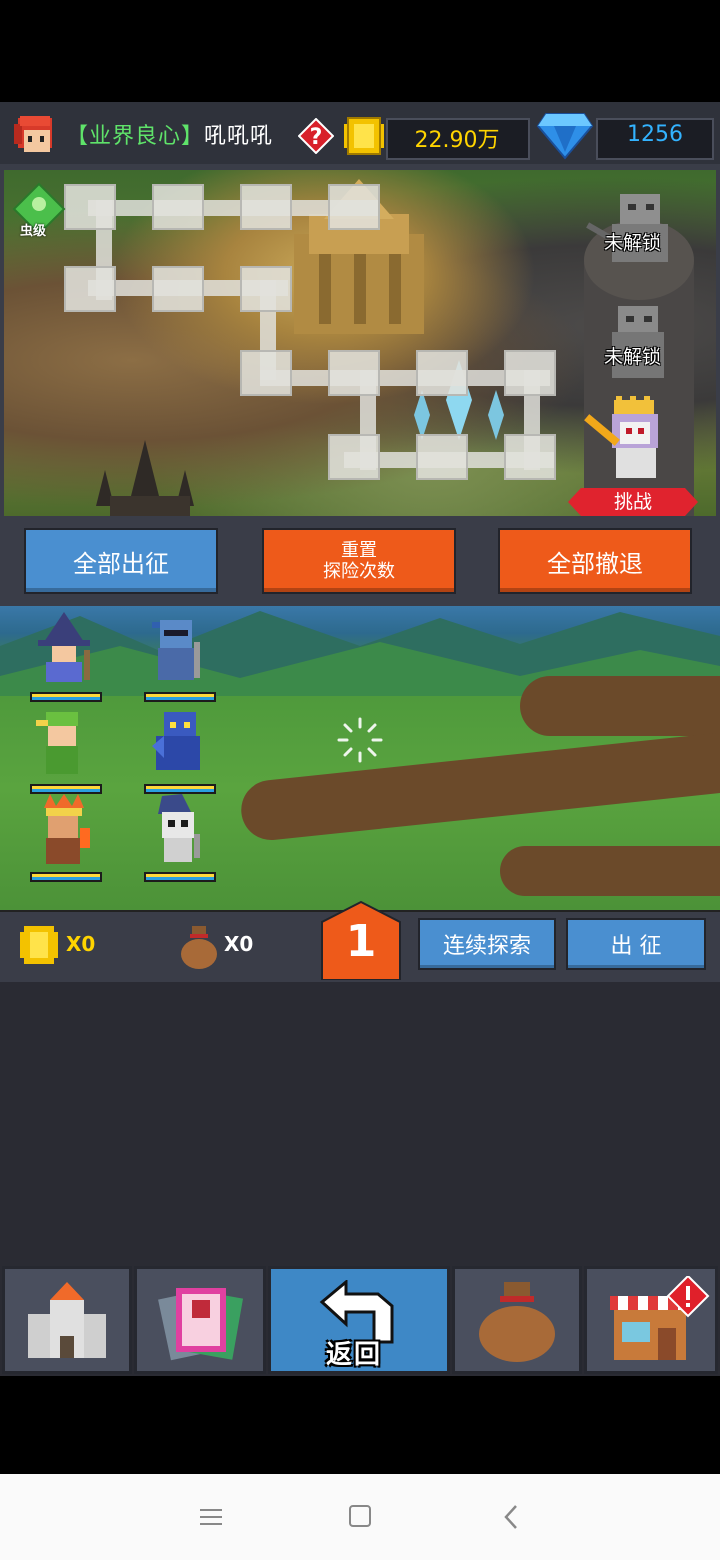  I want to click on back-label: 返回, so click(354, 1355).